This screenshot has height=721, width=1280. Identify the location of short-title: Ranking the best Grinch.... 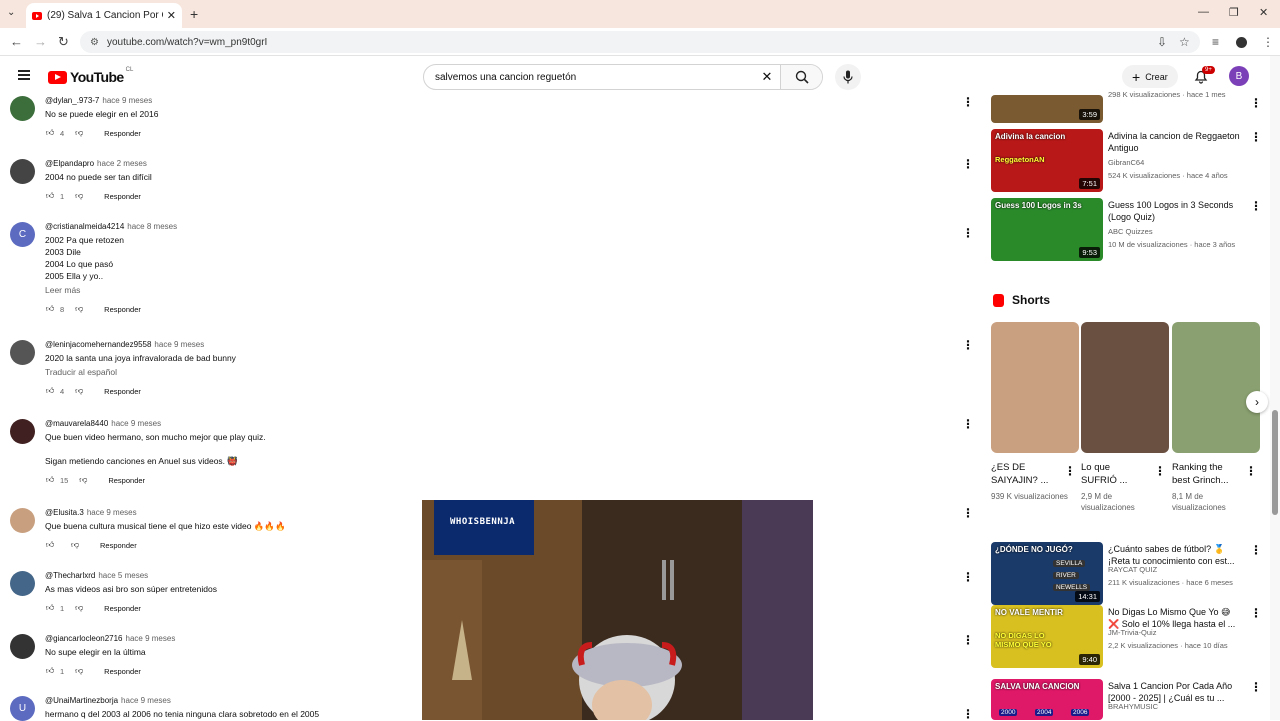
(1205, 474).